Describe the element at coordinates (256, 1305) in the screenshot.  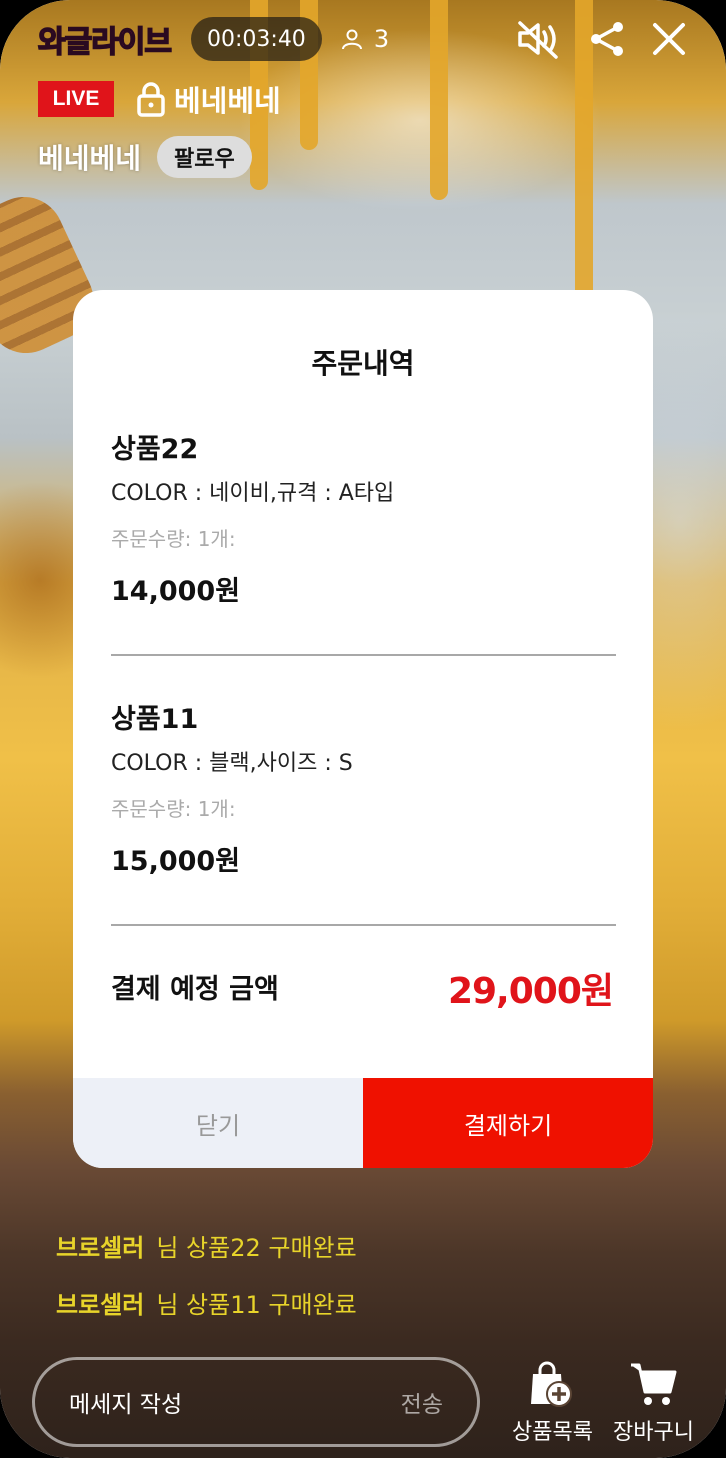
I see `chat-text: 님 상품11 구매완료` at that location.